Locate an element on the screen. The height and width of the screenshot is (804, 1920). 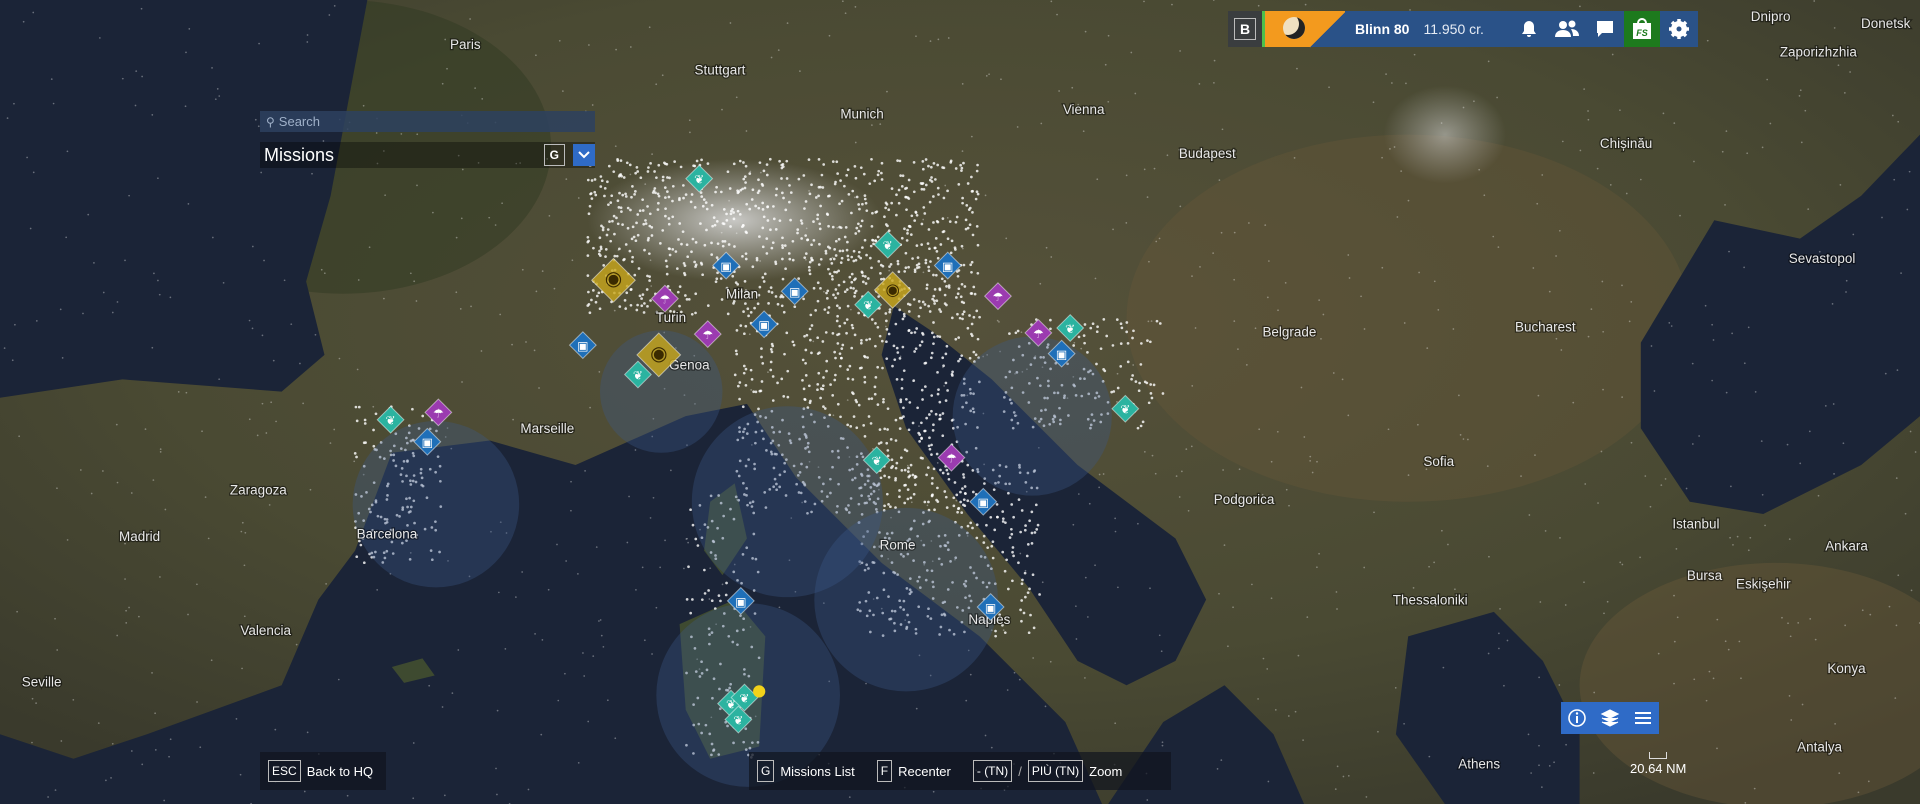
bell-icon is located at coordinates (1529, 29).